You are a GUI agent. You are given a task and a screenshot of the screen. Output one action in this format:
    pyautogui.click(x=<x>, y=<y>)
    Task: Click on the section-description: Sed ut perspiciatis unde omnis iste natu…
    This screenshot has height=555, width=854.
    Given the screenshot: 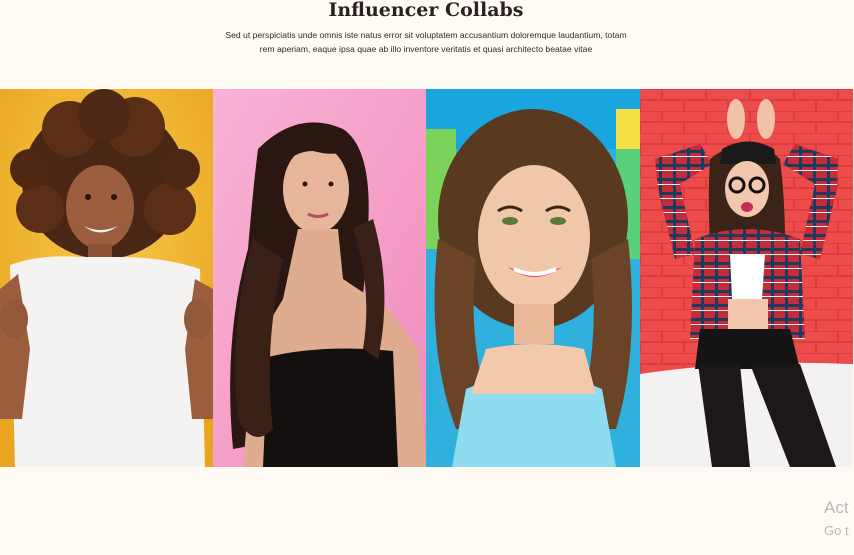 What is the action you would take?
    pyautogui.click(x=426, y=42)
    